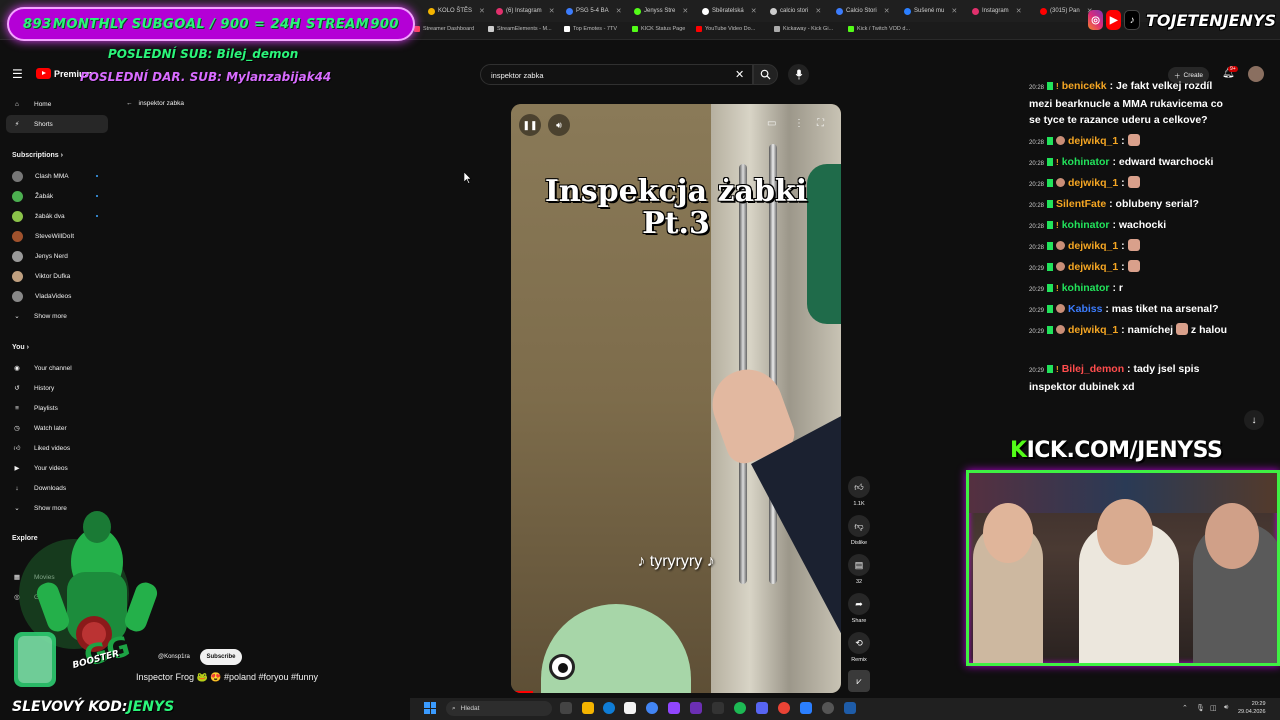 This screenshot has height=720, width=1280. Describe the element at coordinates (1254, 420) in the screenshot. I see `scroll-down-button: ↓` at that location.